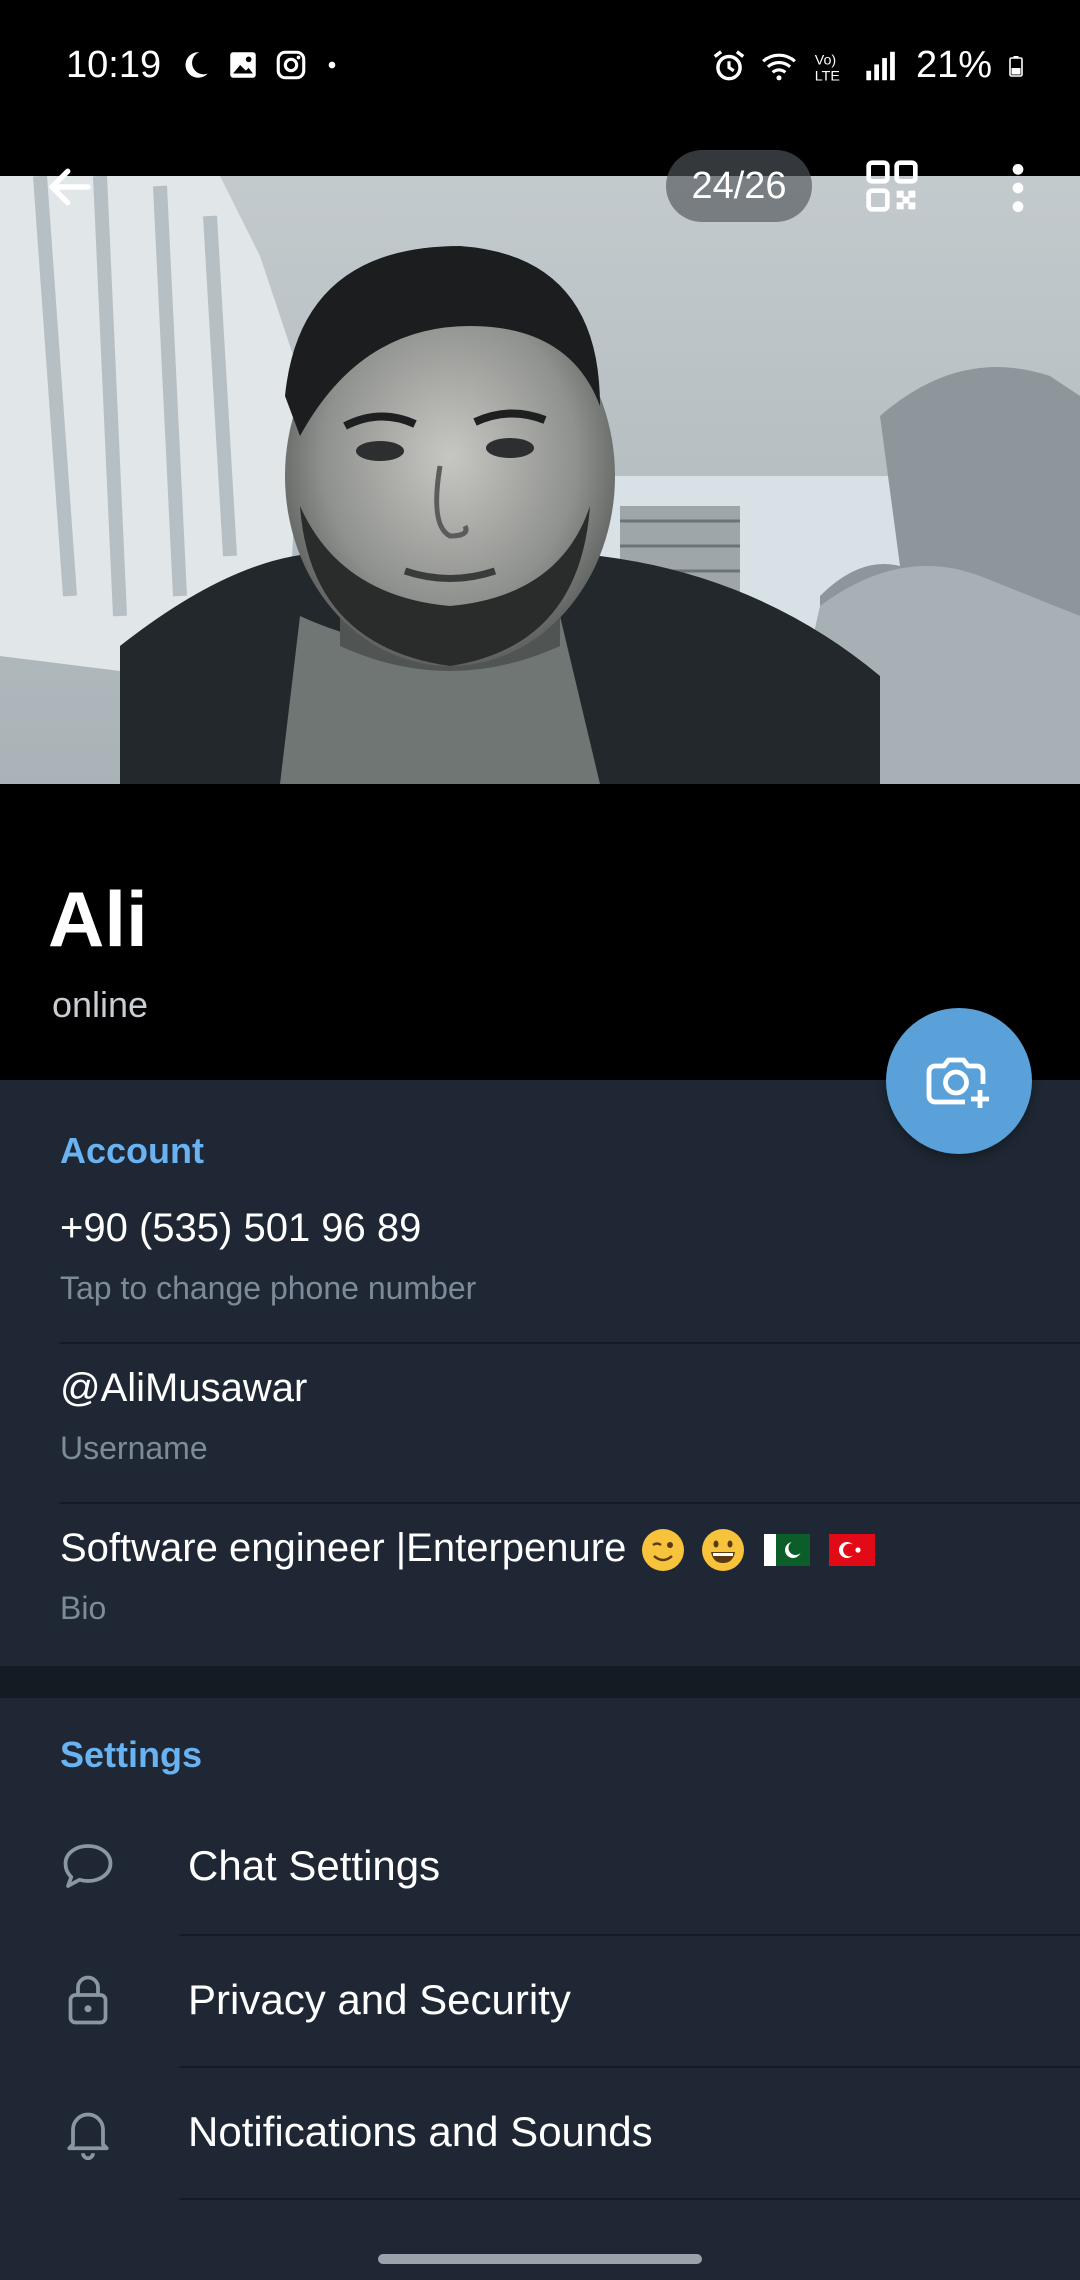 The height and width of the screenshot is (2280, 1080). I want to click on bio-hint: Bio, so click(83, 1608).